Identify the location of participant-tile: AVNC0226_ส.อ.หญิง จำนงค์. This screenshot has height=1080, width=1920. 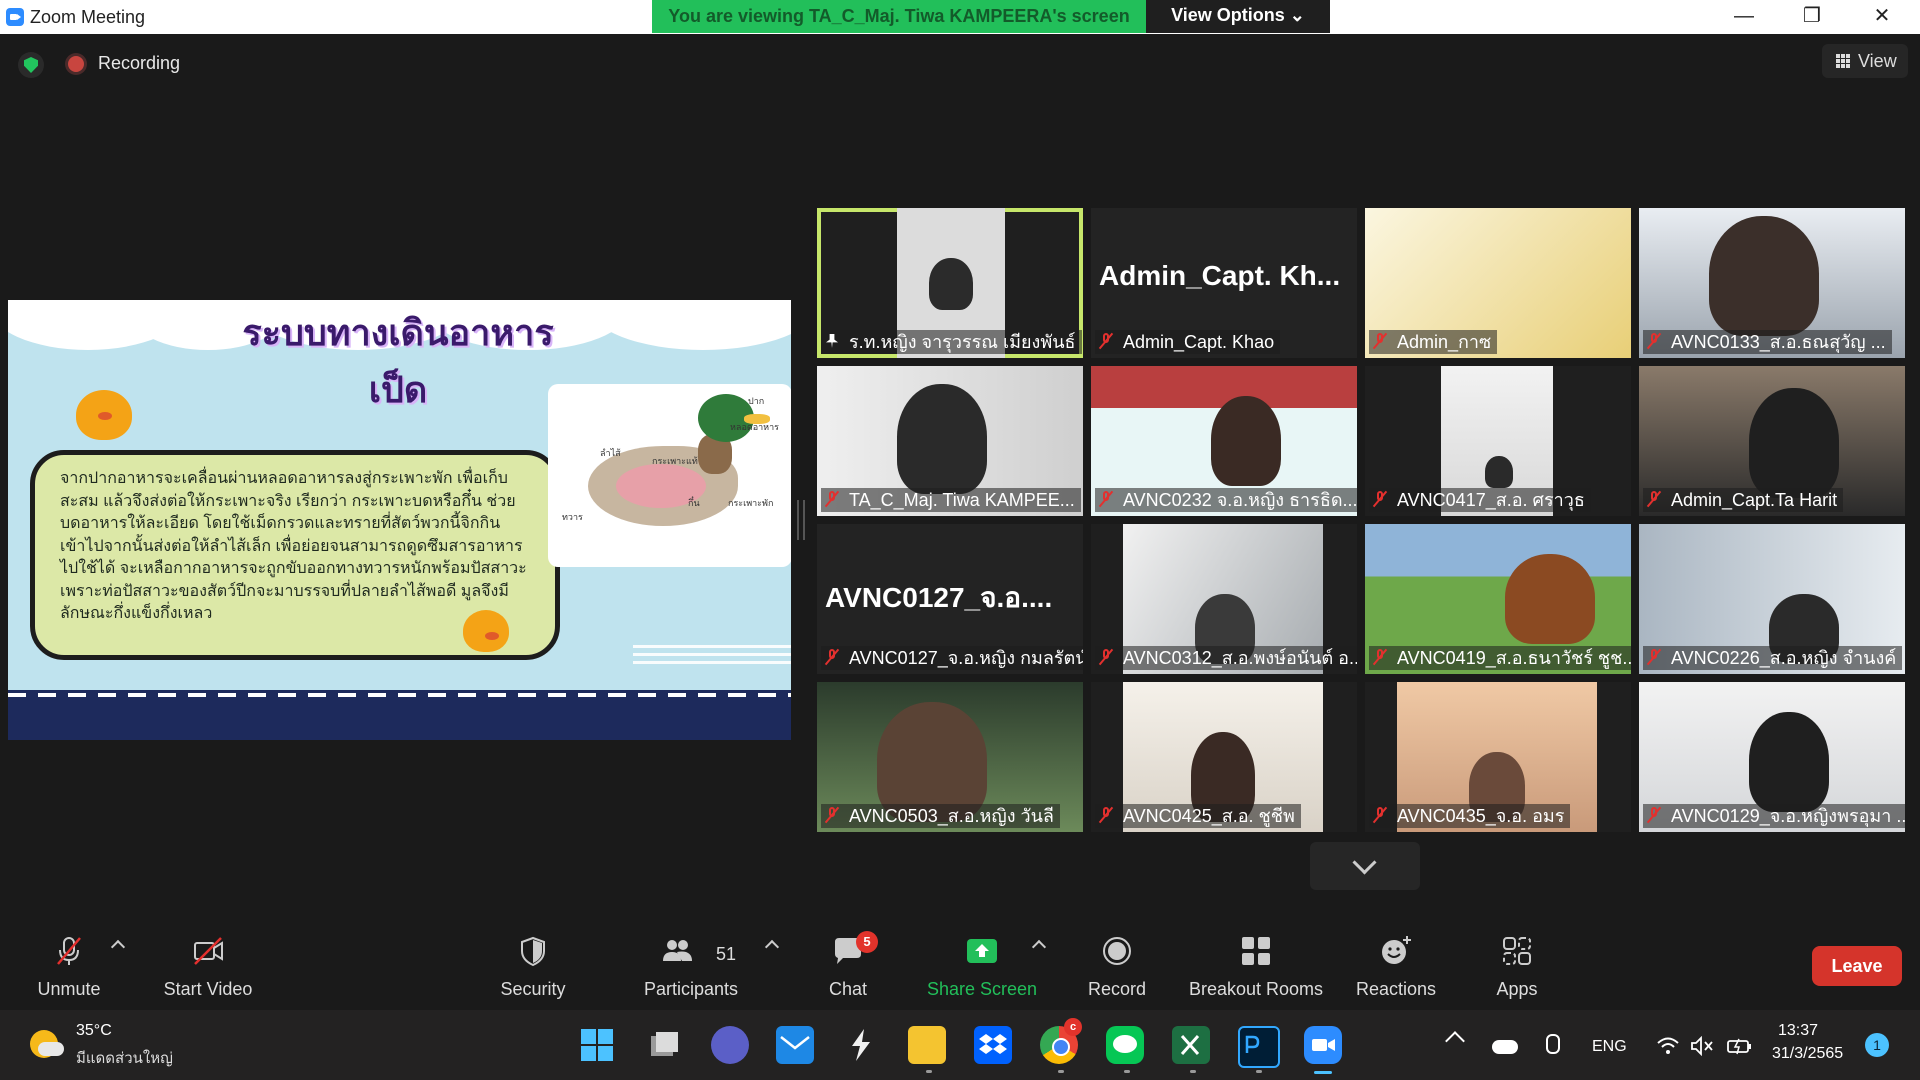
(1772, 599).